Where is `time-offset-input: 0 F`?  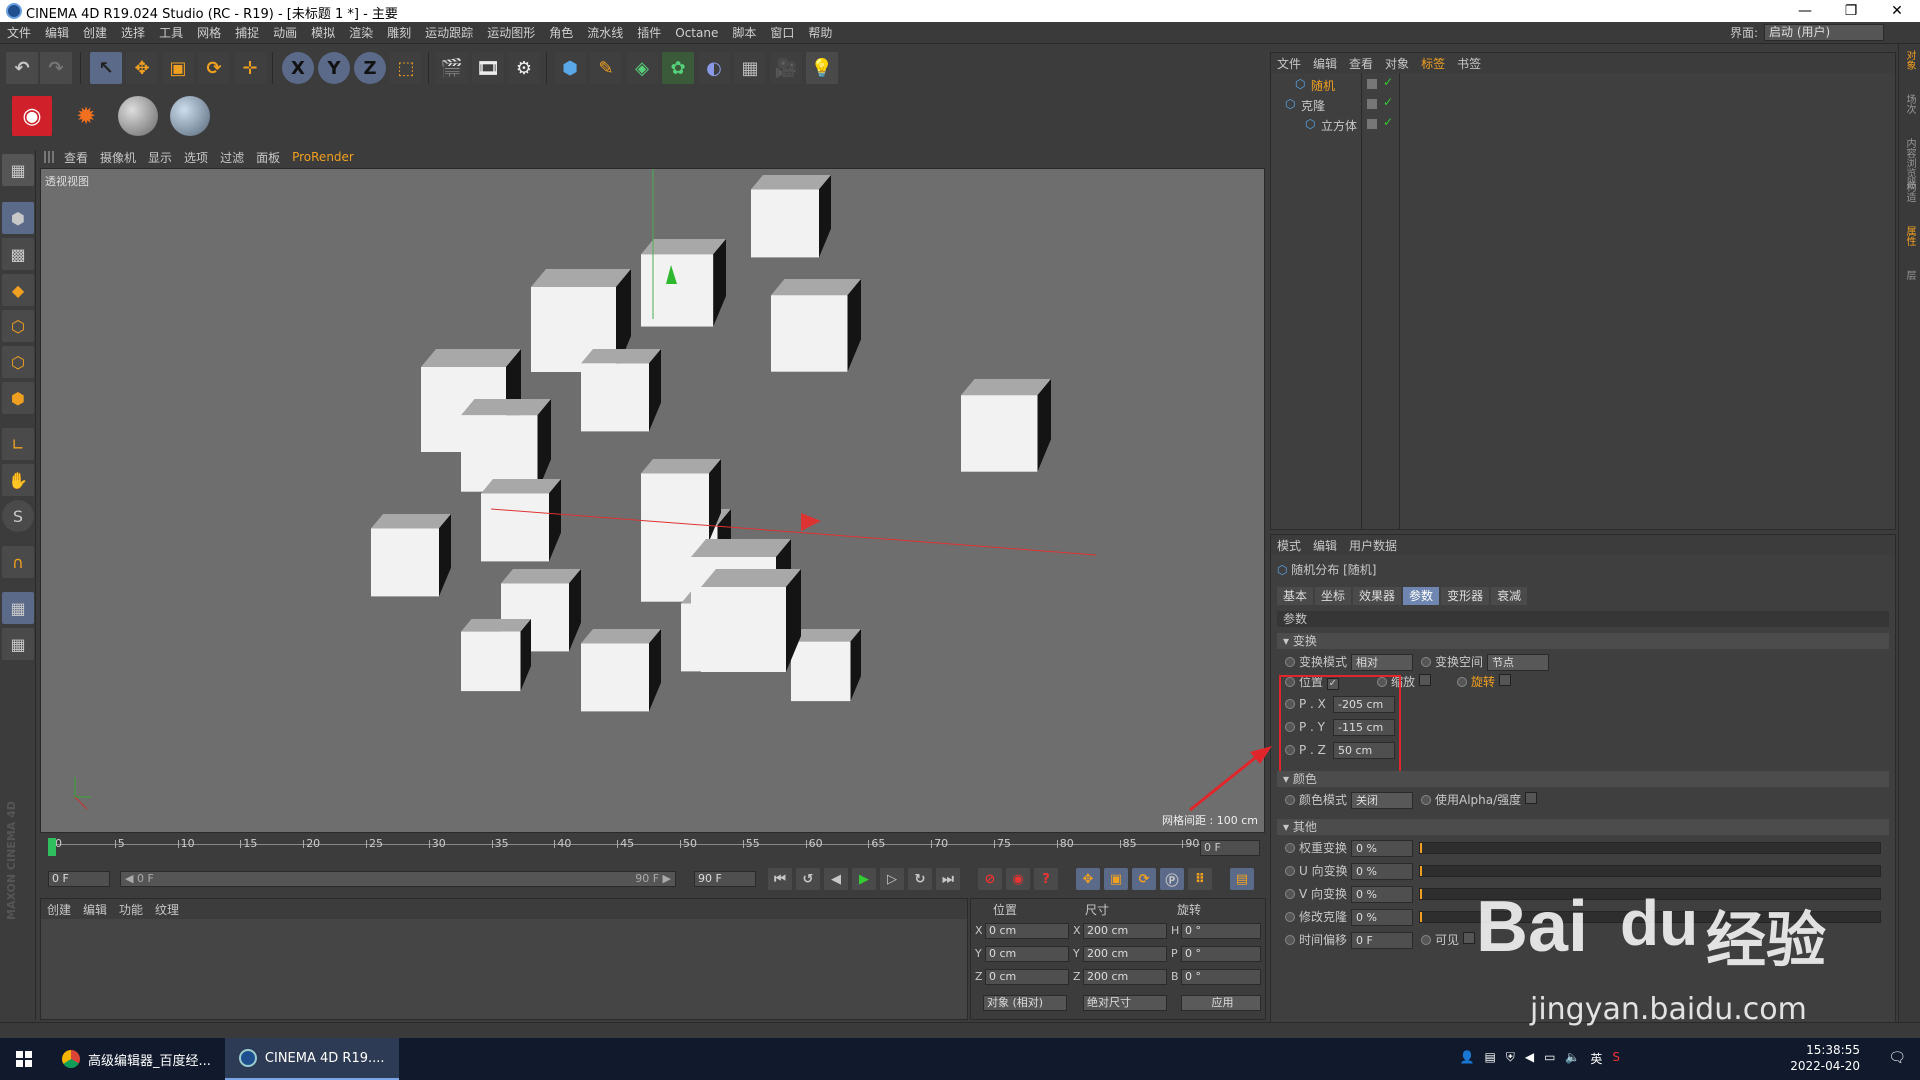
time-offset-input: 0 F is located at coordinates (1382, 940).